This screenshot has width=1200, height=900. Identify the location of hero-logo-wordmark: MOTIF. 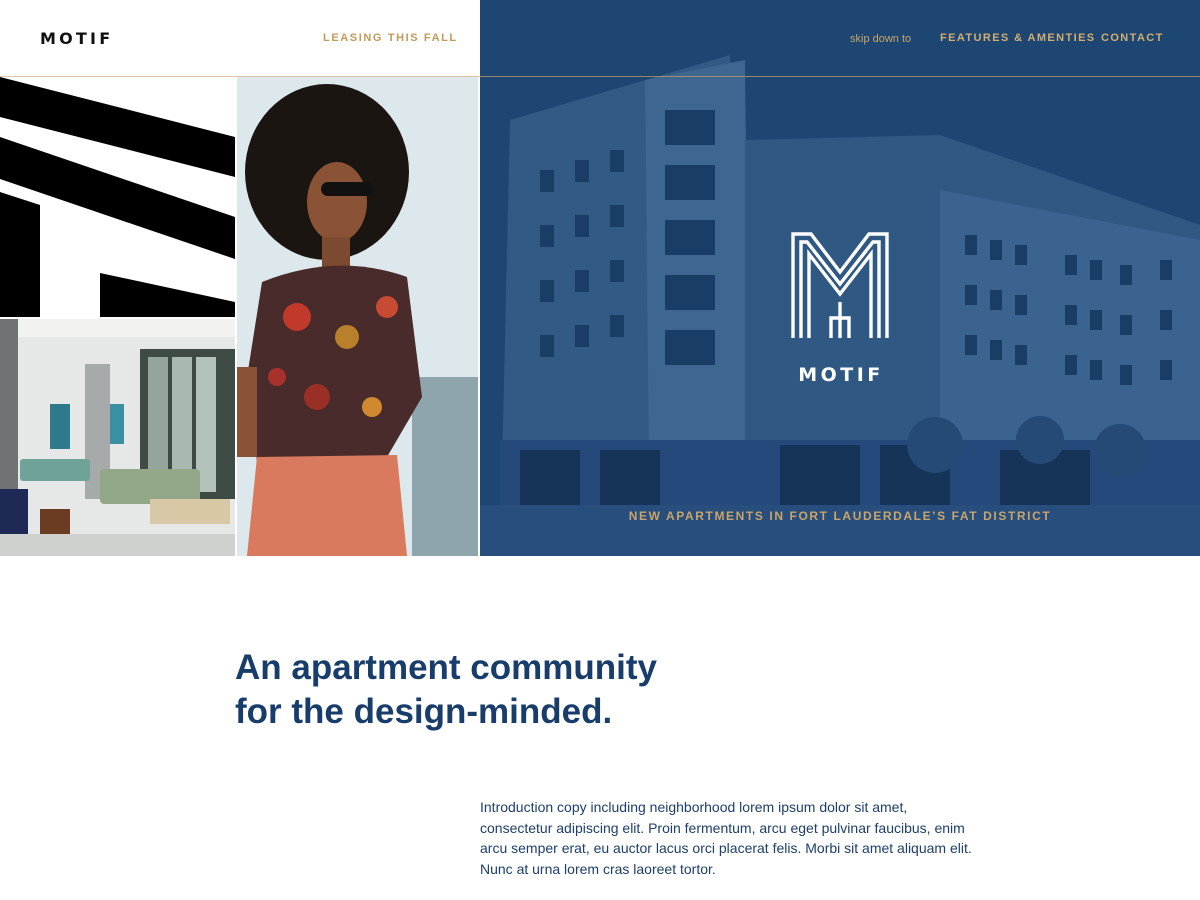
(841, 375).